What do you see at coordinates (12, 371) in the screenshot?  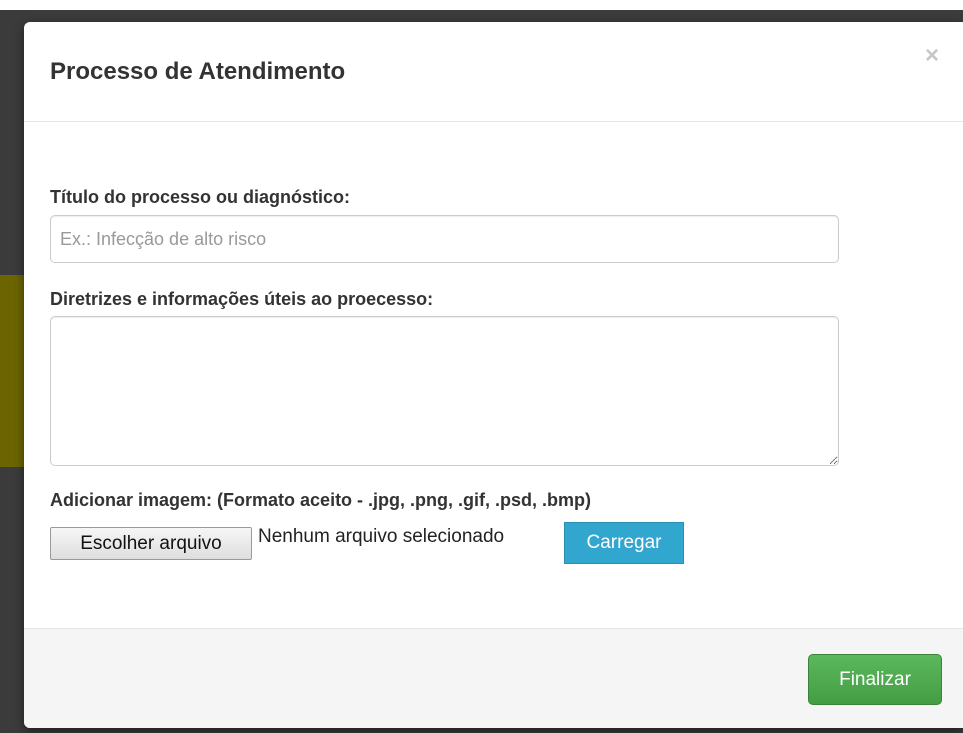 I see `underlying-page-highlight` at bounding box center [12, 371].